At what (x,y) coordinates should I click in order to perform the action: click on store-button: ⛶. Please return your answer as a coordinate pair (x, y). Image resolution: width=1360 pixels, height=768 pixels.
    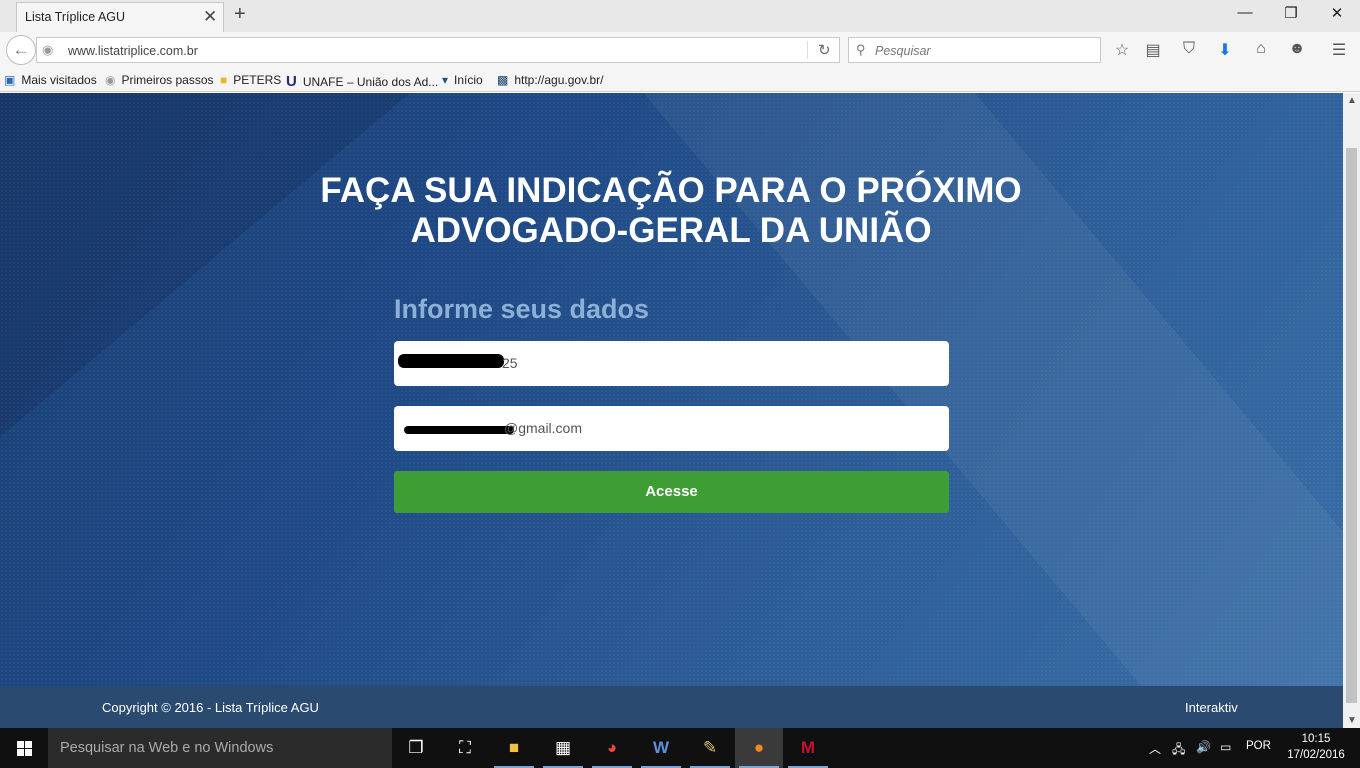
    Looking at the image, I should click on (465, 748).